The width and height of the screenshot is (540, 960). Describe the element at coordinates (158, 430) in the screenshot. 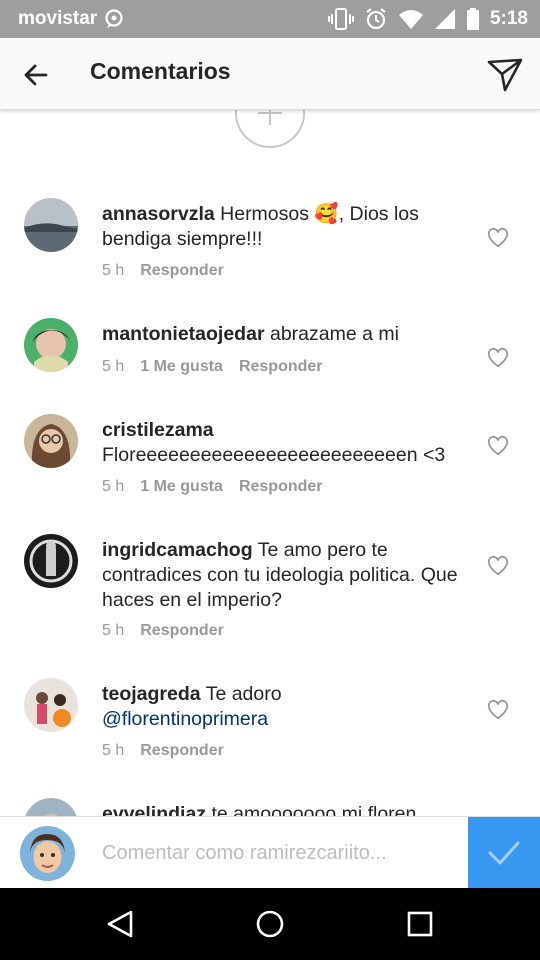

I see `comment-username: cristilezama` at that location.